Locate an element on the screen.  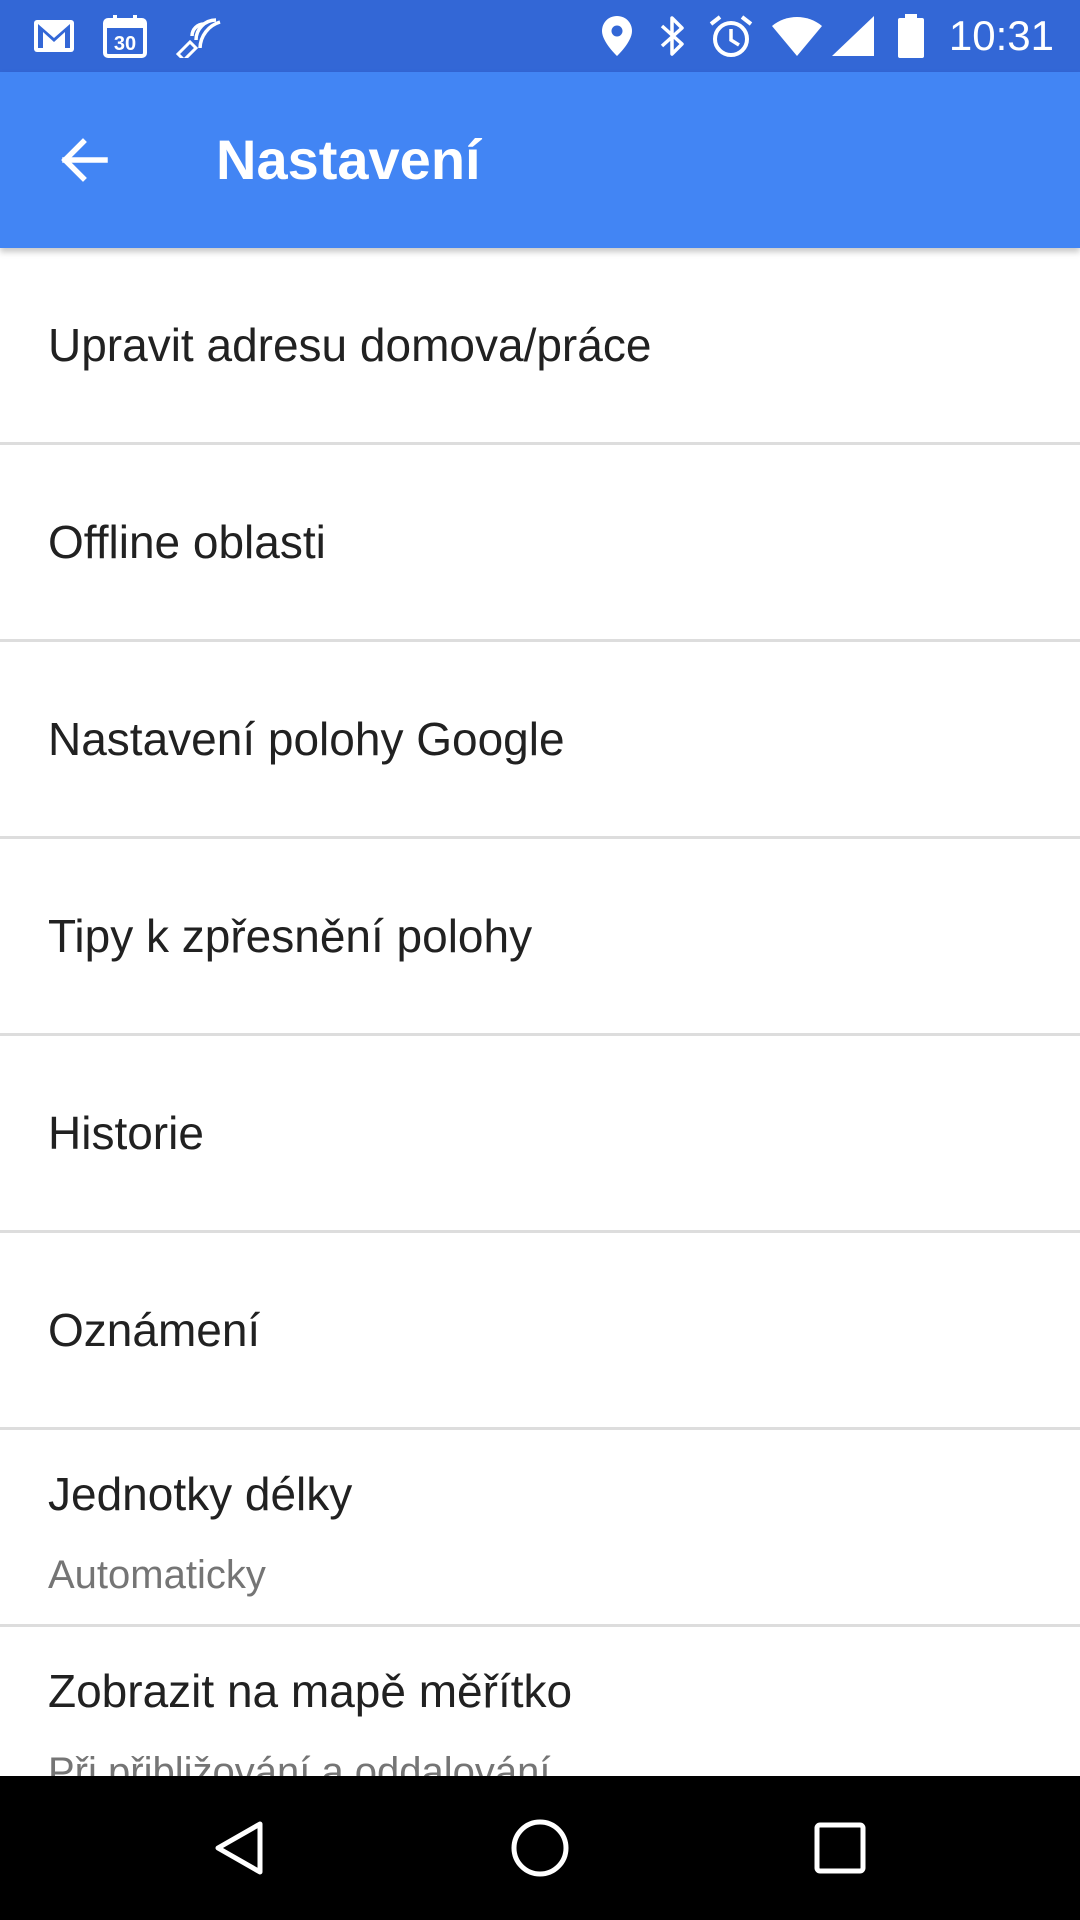
arrow-back-icon is located at coordinates (84, 160).